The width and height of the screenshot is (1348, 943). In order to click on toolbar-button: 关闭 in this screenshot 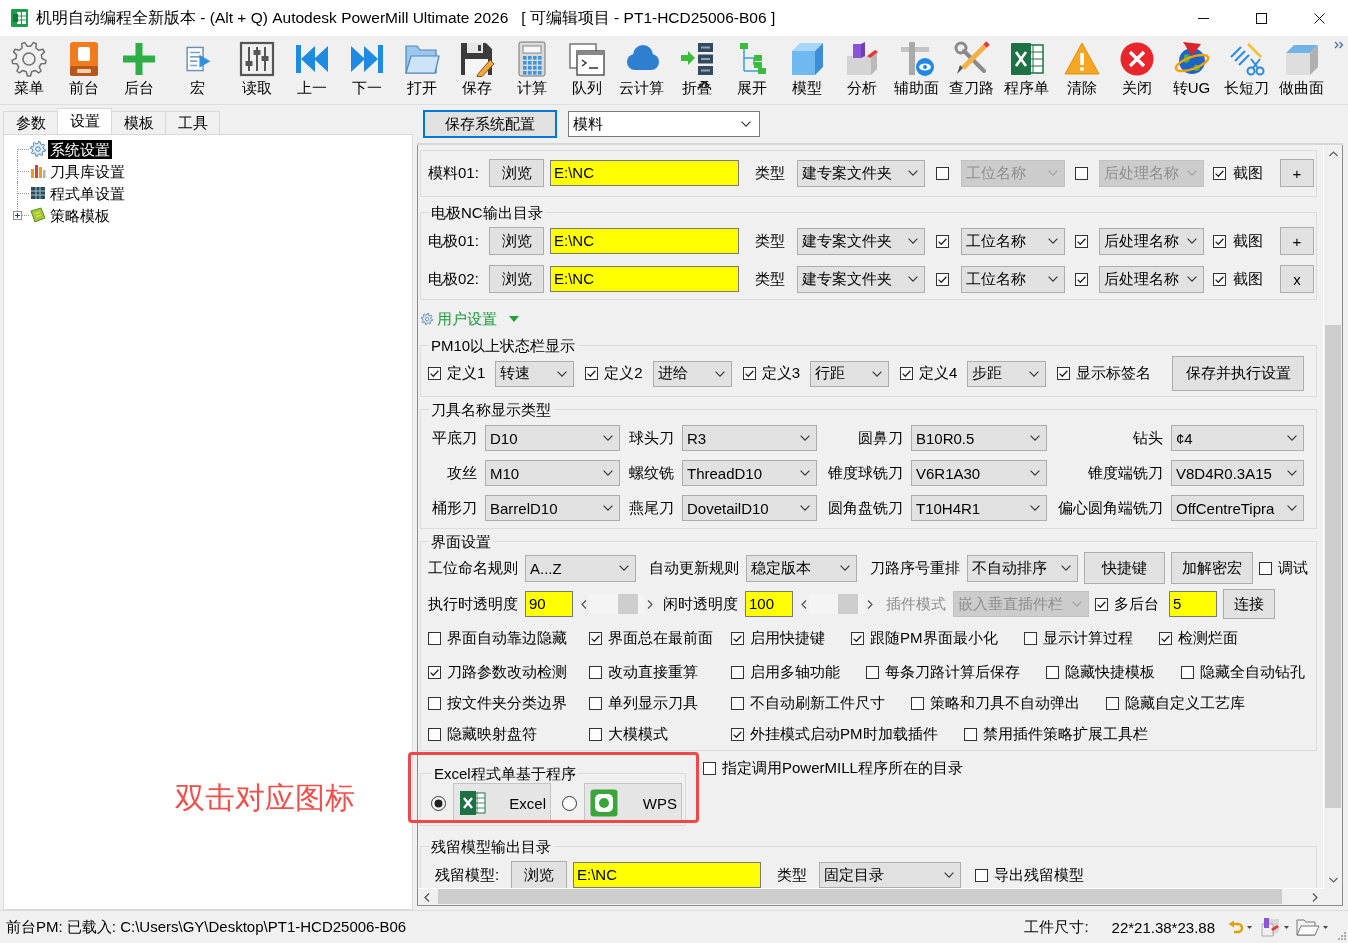, I will do `click(1136, 69)`.